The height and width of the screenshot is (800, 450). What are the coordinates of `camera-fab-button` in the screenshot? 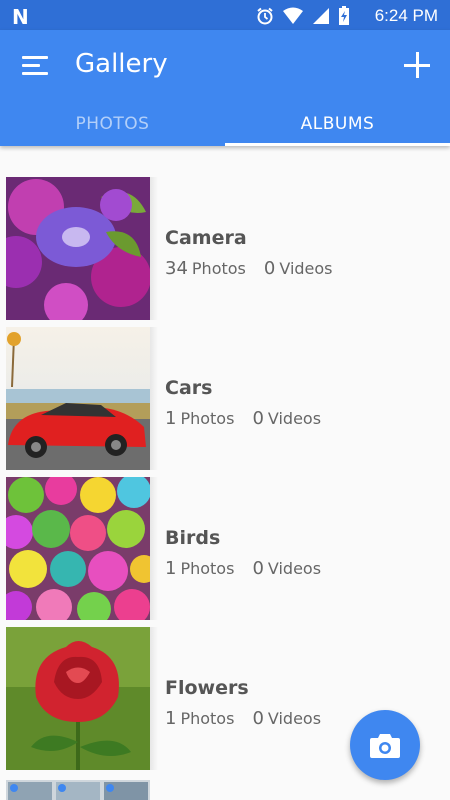 It's located at (385, 745).